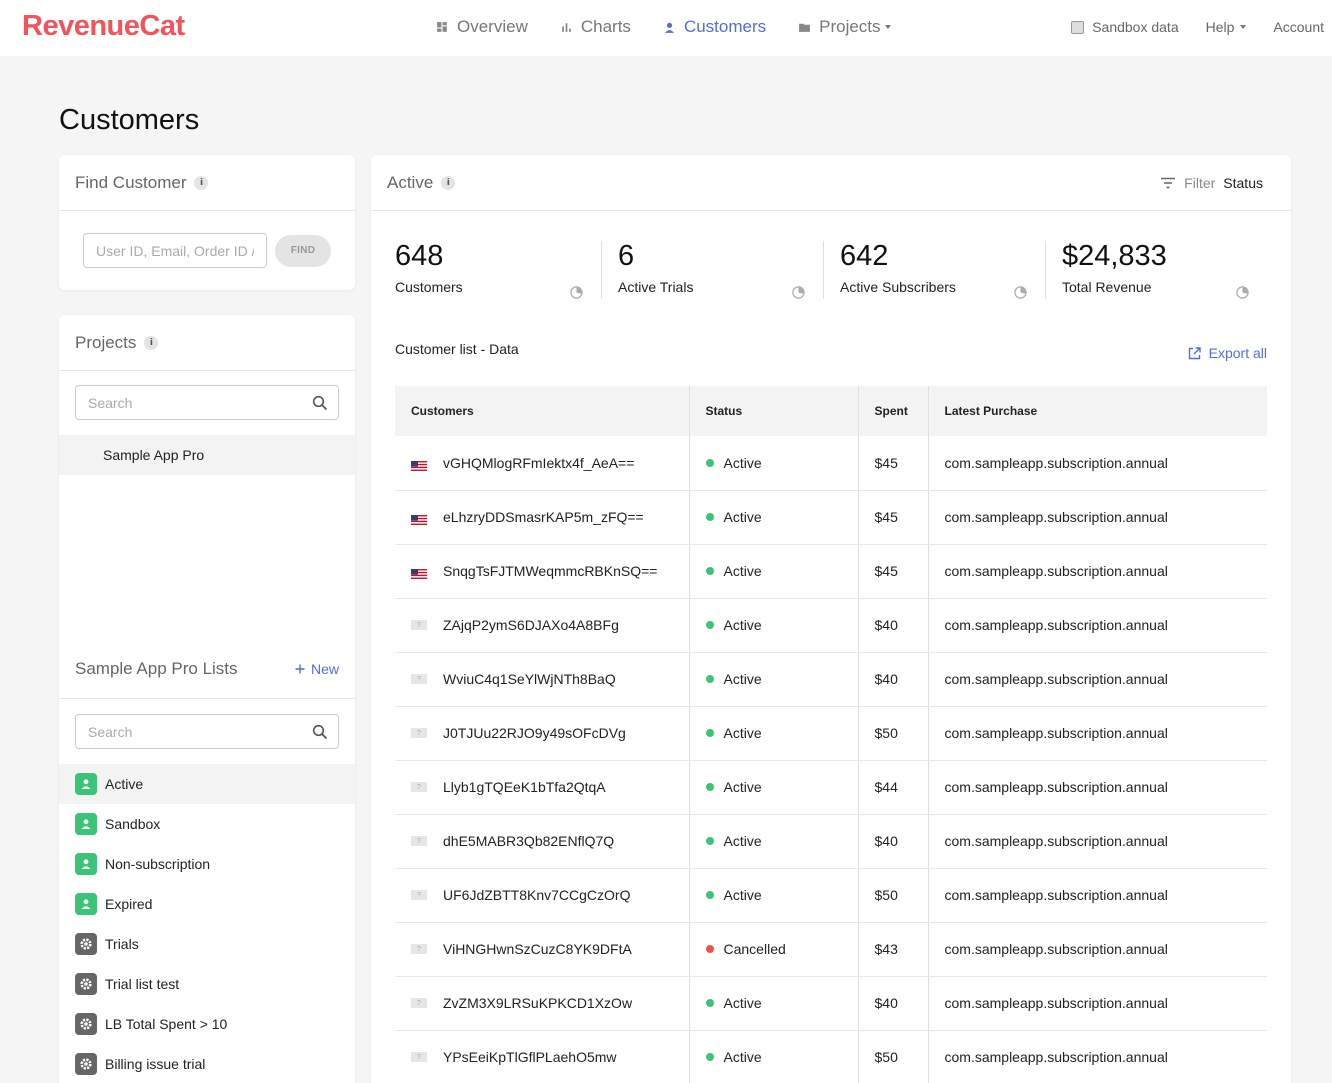 The width and height of the screenshot is (1332, 1083). What do you see at coordinates (207, 944) in the screenshot?
I see `list-item: Trials` at bounding box center [207, 944].